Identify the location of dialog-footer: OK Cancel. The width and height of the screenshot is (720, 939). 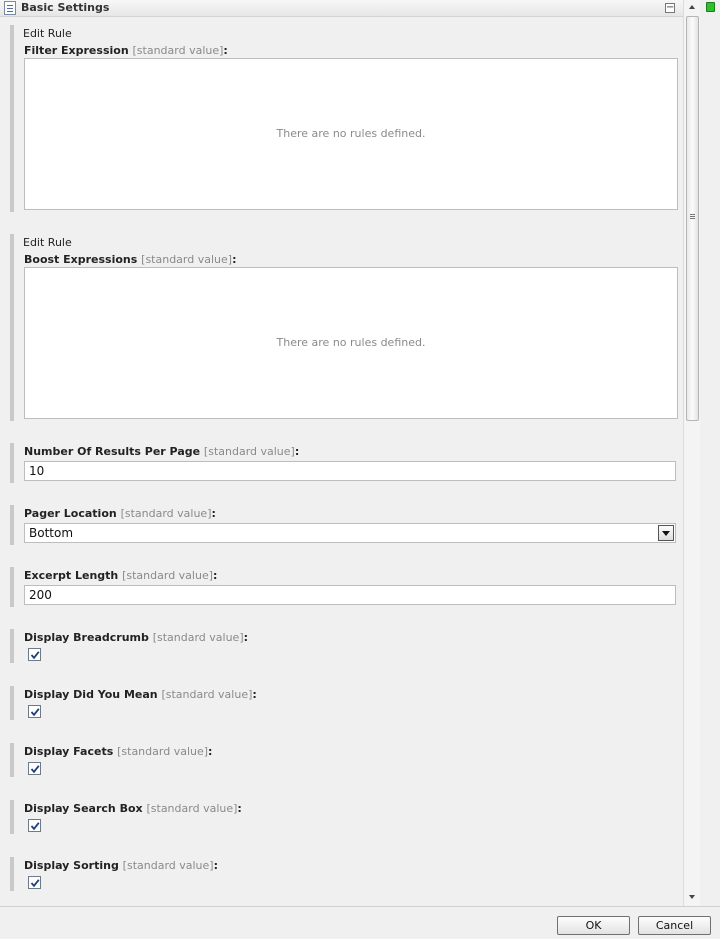
(360, 922).